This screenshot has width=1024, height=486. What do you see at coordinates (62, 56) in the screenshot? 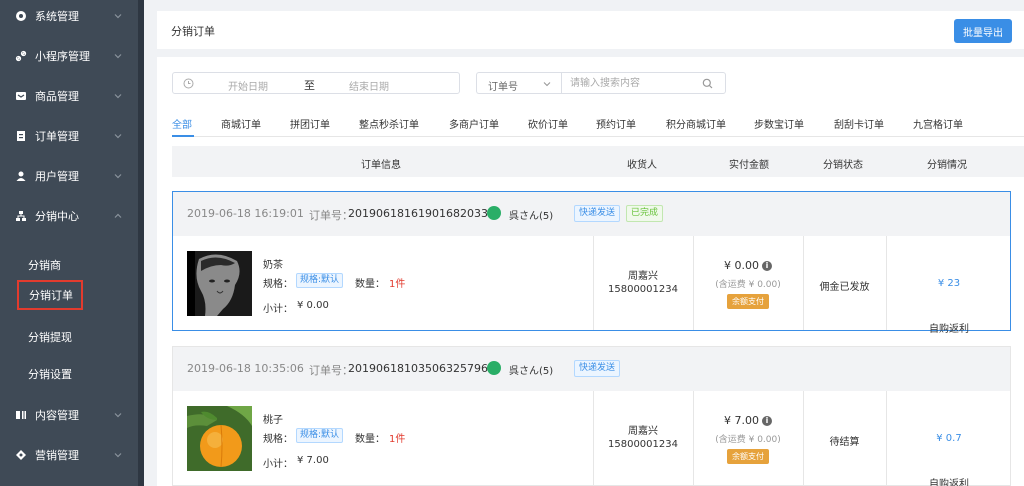
I see `sidebar-item-label: 小程序管理` at bounding box center [62, 56].